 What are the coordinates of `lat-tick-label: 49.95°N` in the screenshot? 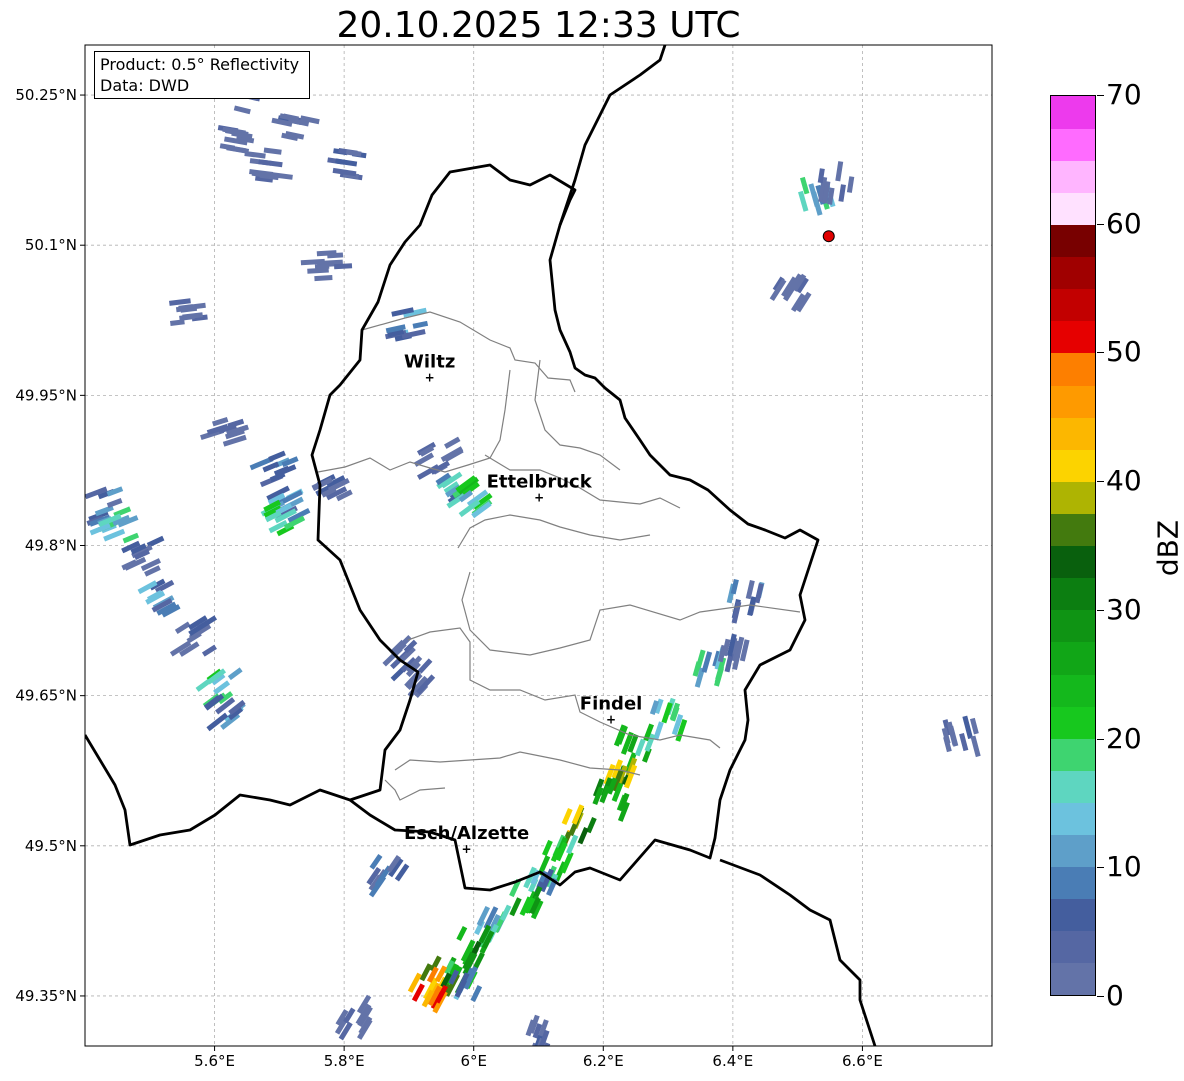 It's located at (46, 395).